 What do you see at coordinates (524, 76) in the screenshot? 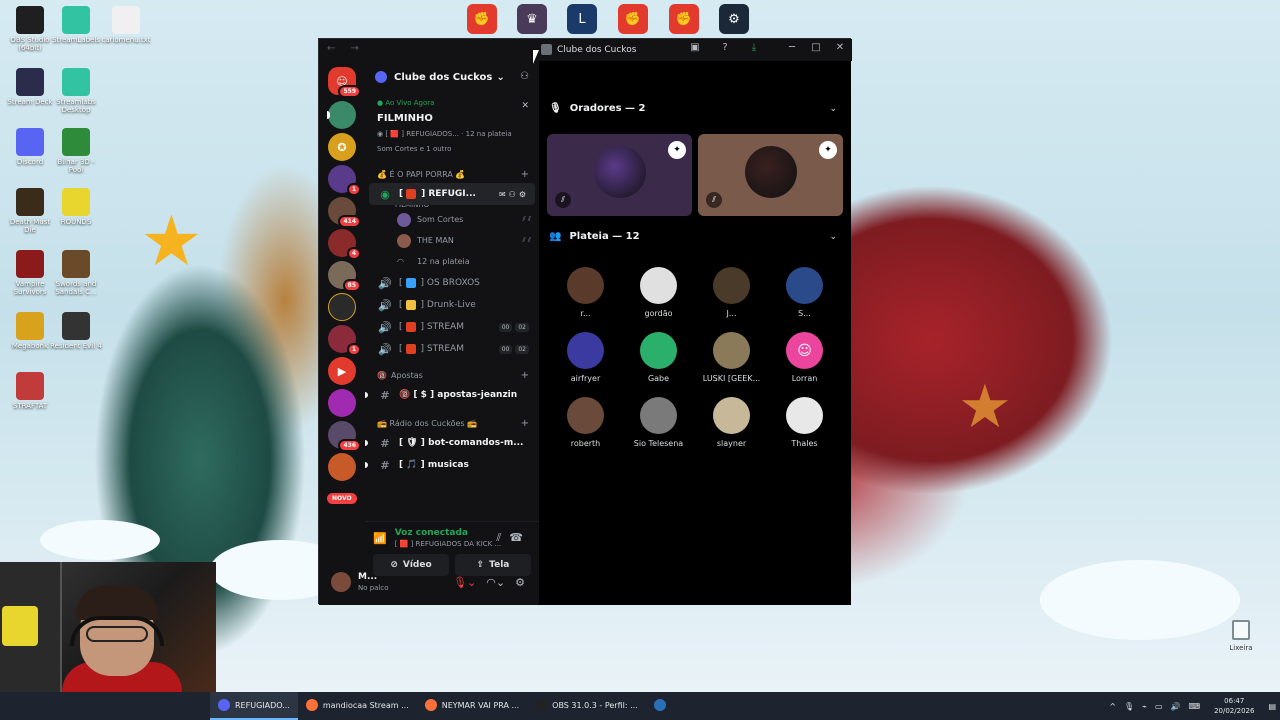
I see `invite-icon: ⚇` at bounding box center [524, 76].